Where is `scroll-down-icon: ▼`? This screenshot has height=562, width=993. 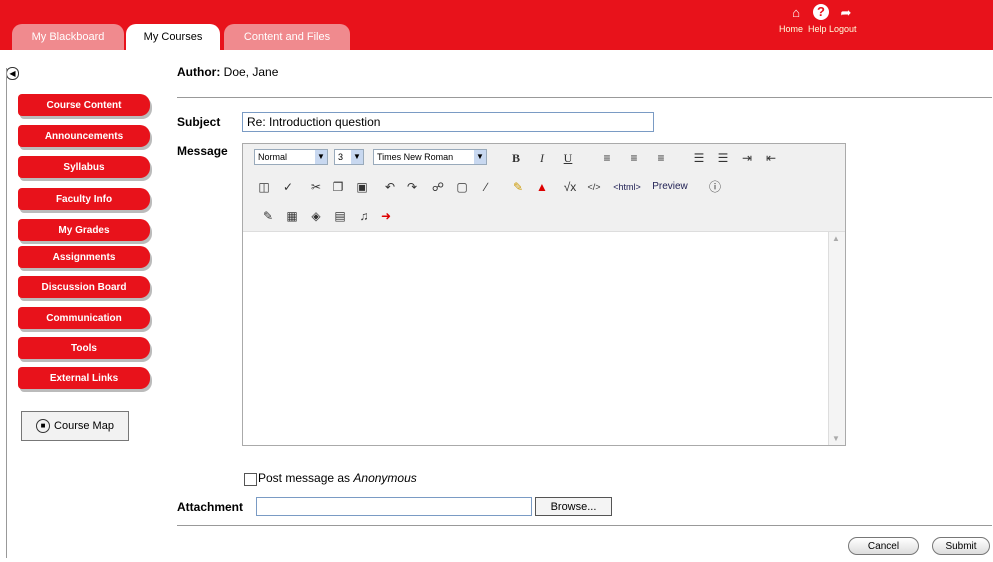
scroll-down-icon: ▼ is located at coordinates (836, 438).